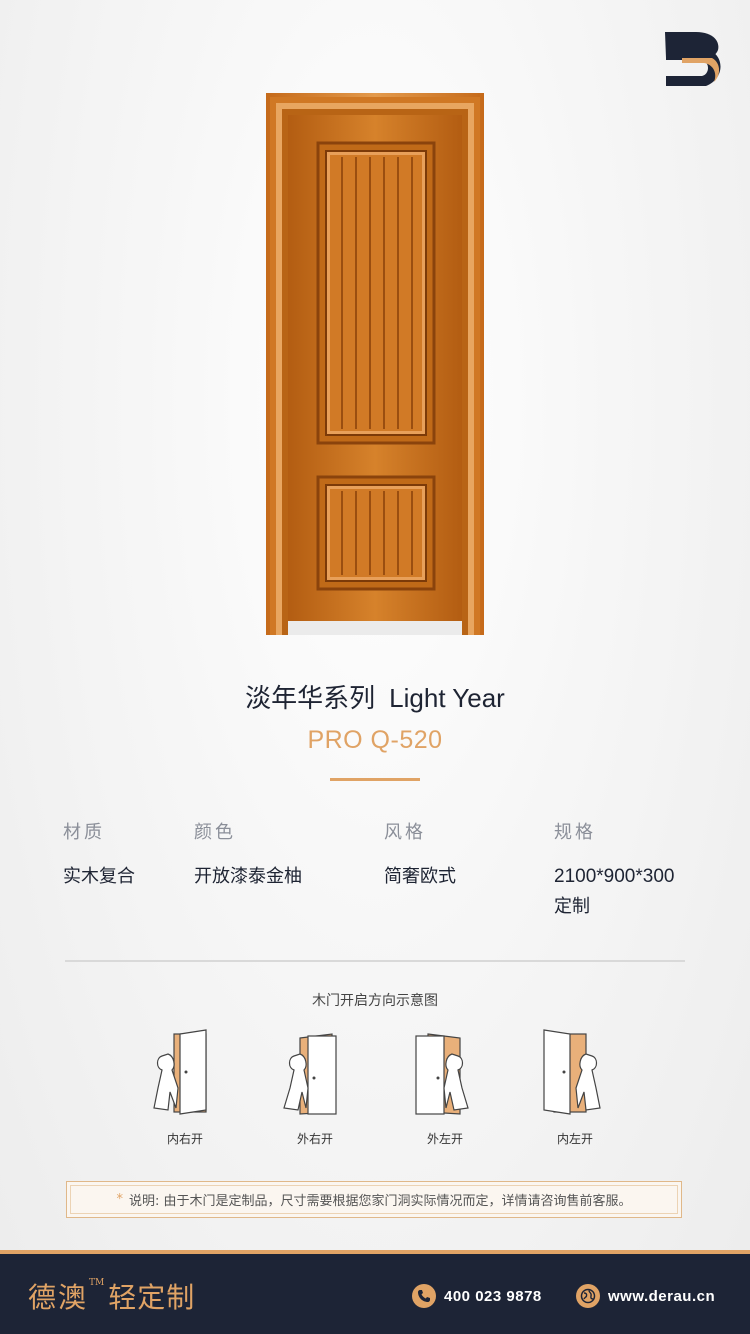  What do you see at coordinates (58, 1297) in the screenshot?
I see `brand-name: 德澳` at bounding box center [58, 1297].